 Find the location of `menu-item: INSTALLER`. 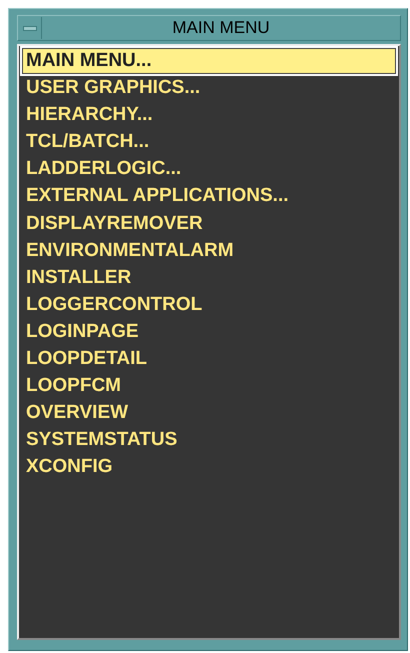

menu-item: INSTALLER is located at coordinates (209, 277).